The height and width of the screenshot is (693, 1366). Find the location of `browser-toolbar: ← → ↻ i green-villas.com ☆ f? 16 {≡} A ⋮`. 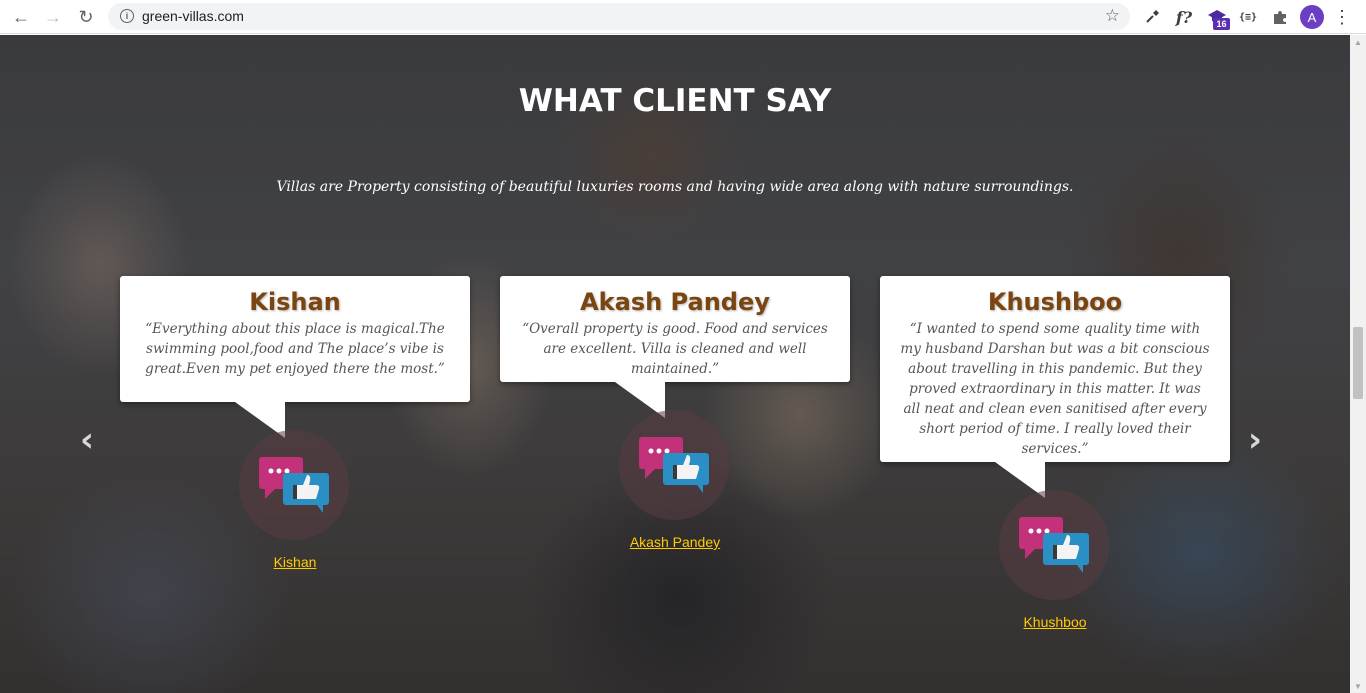

browser-toolbar: ← → ↻ i green-villas.com ☆ f? 16 {≡} A ⋮ is located at coordinates (683, 17).